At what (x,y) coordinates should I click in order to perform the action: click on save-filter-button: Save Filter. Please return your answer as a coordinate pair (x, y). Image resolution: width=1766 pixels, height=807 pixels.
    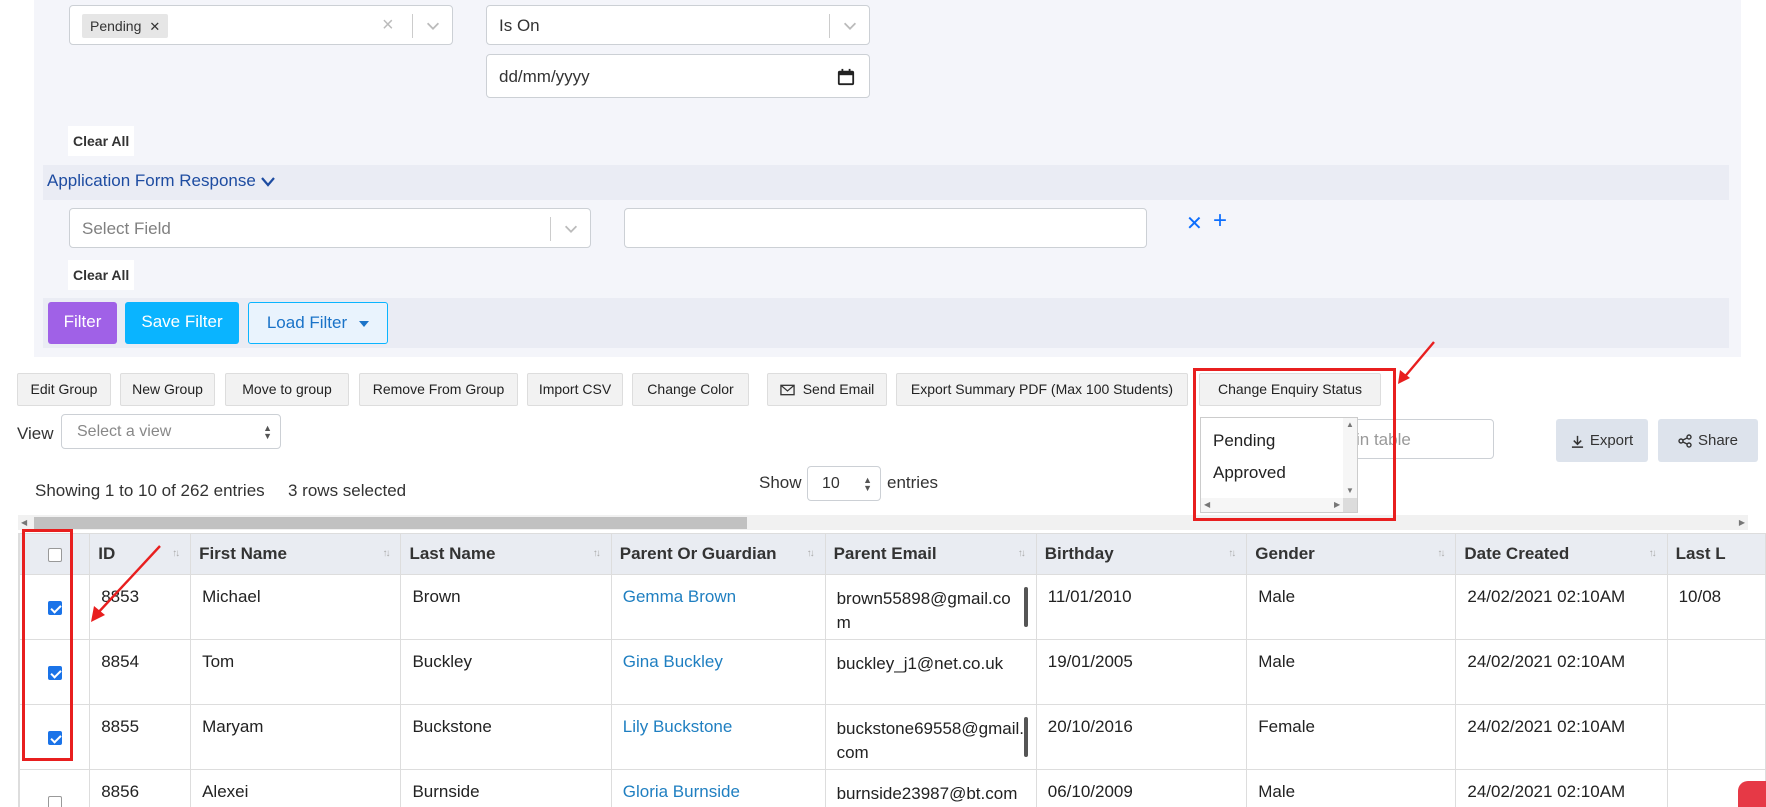
    Looking at the image, I should click on (182, 323).